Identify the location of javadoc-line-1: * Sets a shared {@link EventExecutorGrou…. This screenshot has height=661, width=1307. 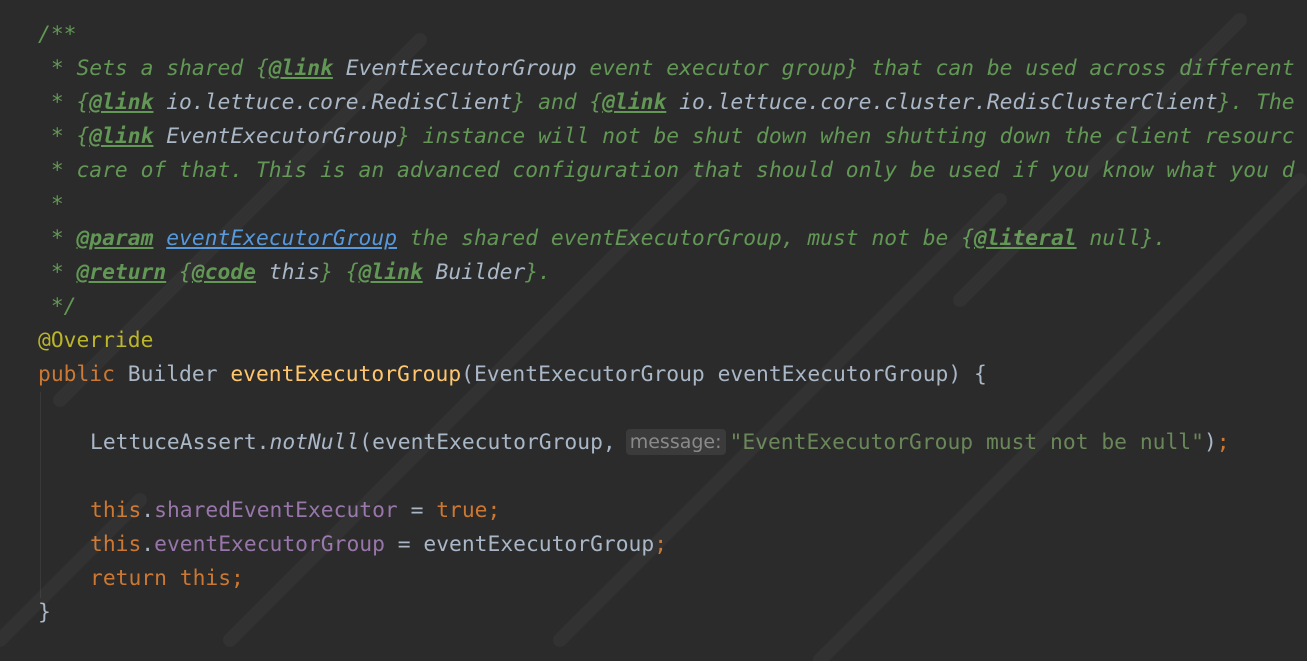
(666, 69).